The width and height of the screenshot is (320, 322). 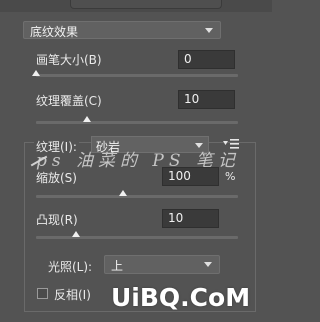 I want to click on relief-input: 10, so click(x=190, y=218).